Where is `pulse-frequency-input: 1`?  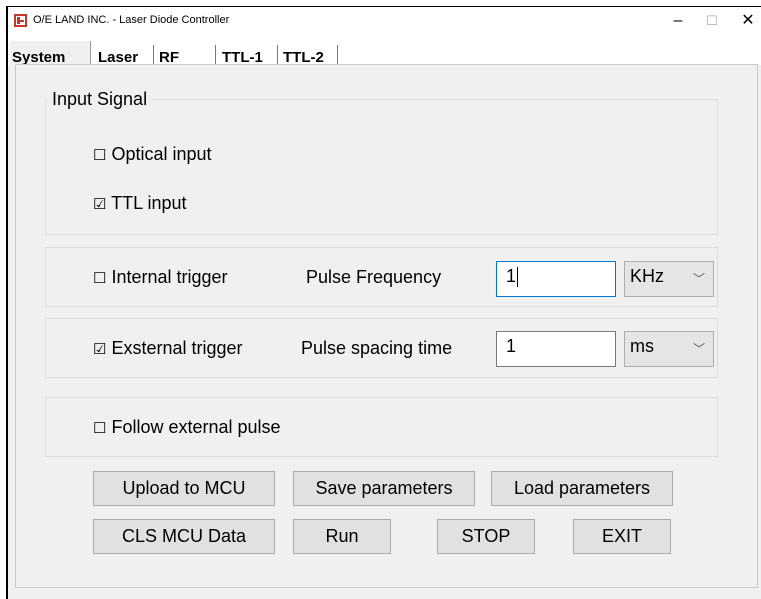 pulse-frequency-input: 1 is located at coordinates (556, 279).